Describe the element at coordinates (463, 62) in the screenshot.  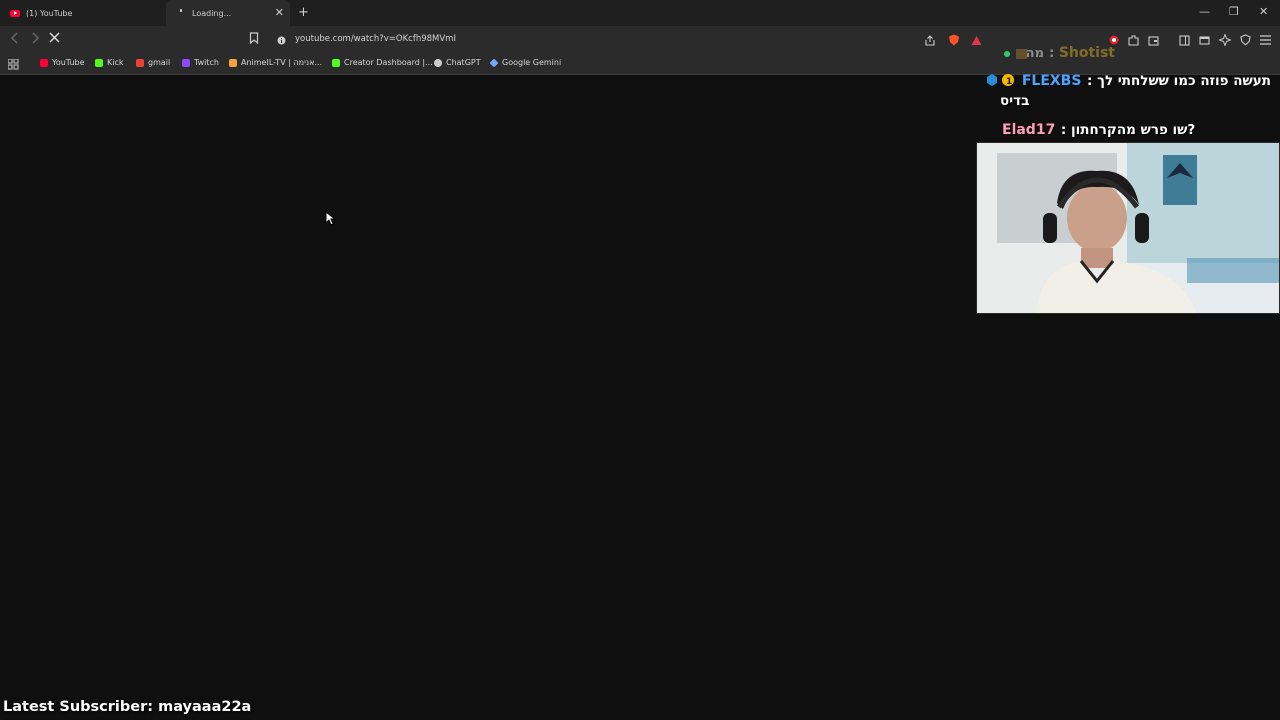
I see `bookmark-label: ChatGPT` at that location.